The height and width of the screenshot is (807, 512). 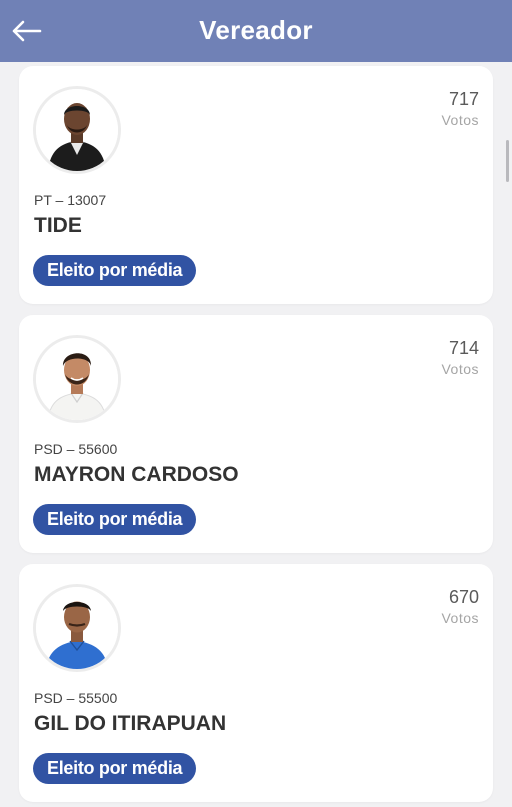 I want to click on app-header: Vereador, so click(x=256, y=31).